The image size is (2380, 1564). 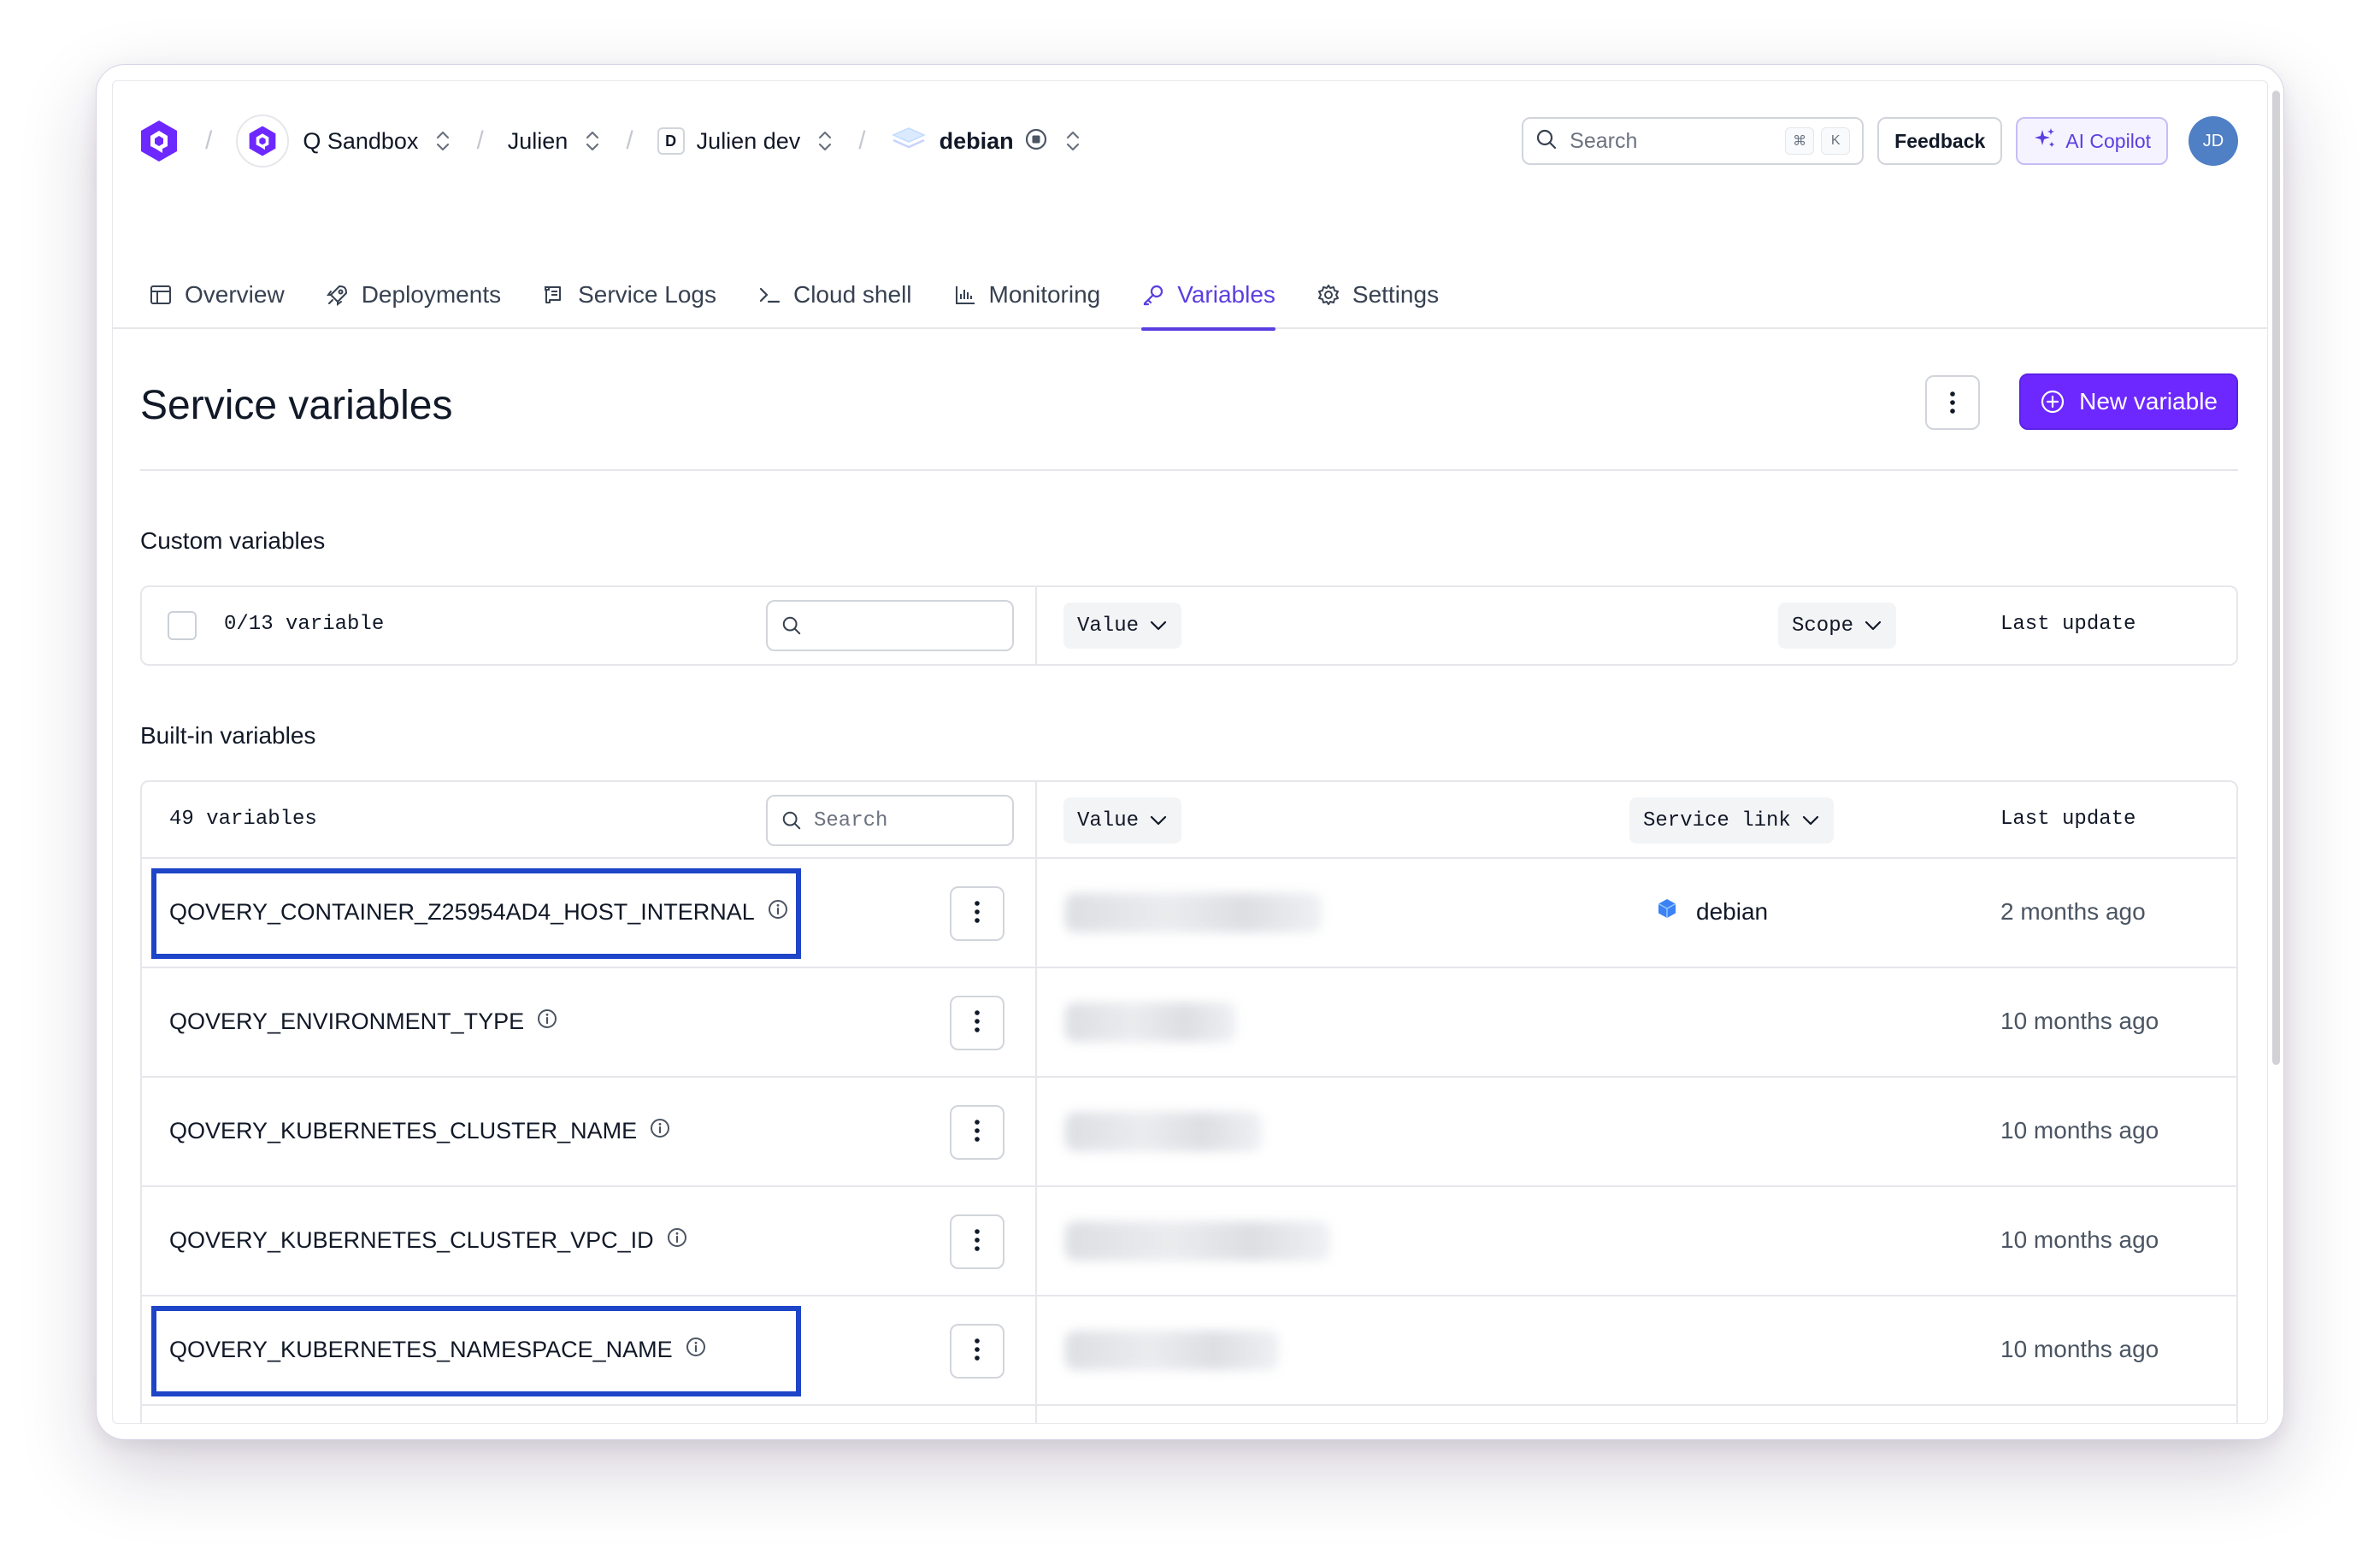 I want to click on tab-deployments: Deployments, so click(x=414, y=295).